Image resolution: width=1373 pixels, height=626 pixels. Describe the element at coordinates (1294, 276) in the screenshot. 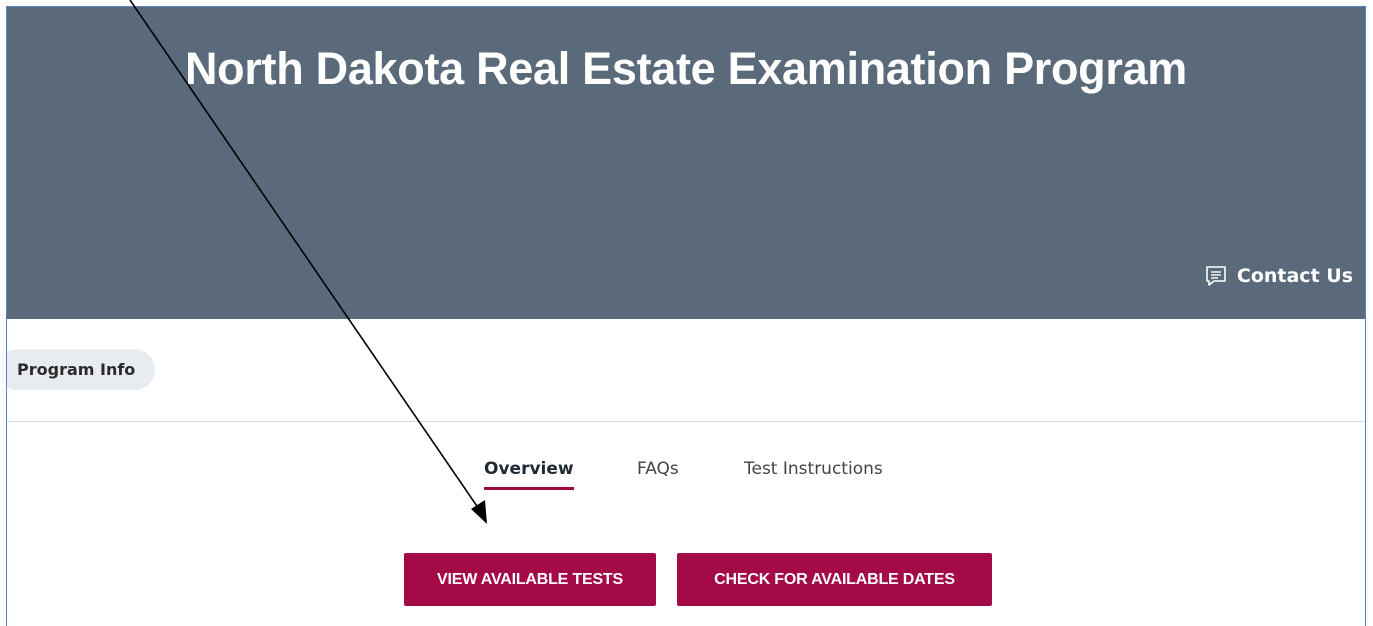

I see `contact-us-label: Contact Us` at that location.